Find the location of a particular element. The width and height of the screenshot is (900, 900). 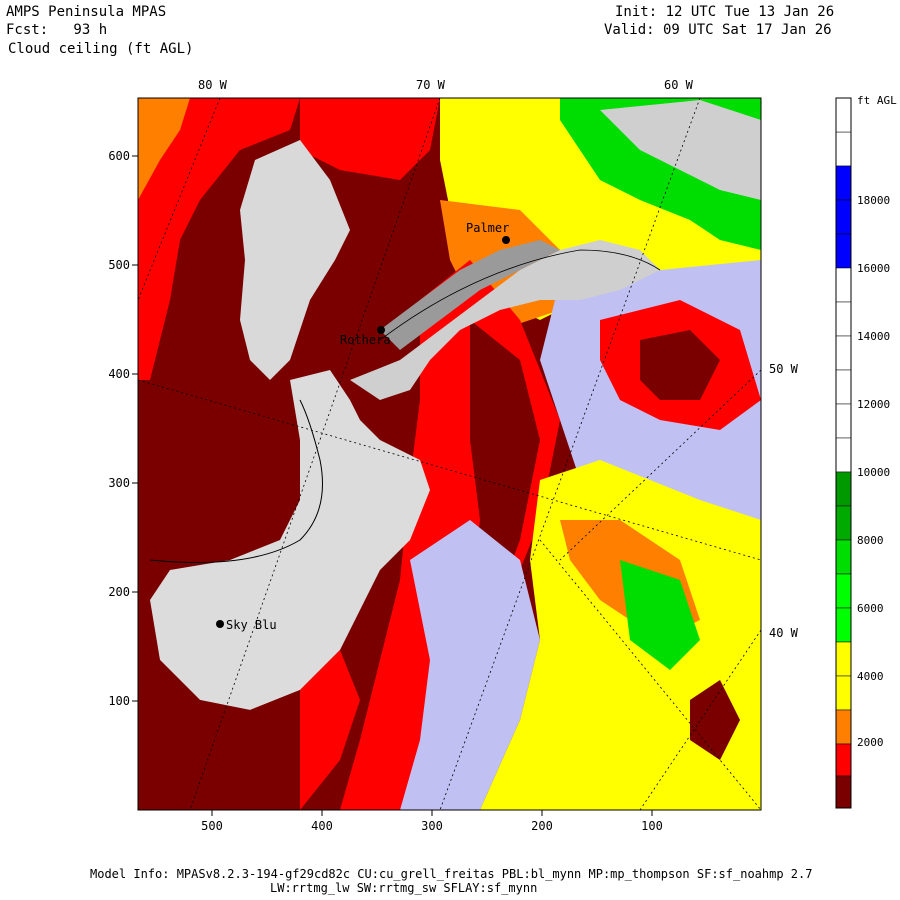

station-label-sky-blu: Sky Blu is located at coordinates (251, 625).